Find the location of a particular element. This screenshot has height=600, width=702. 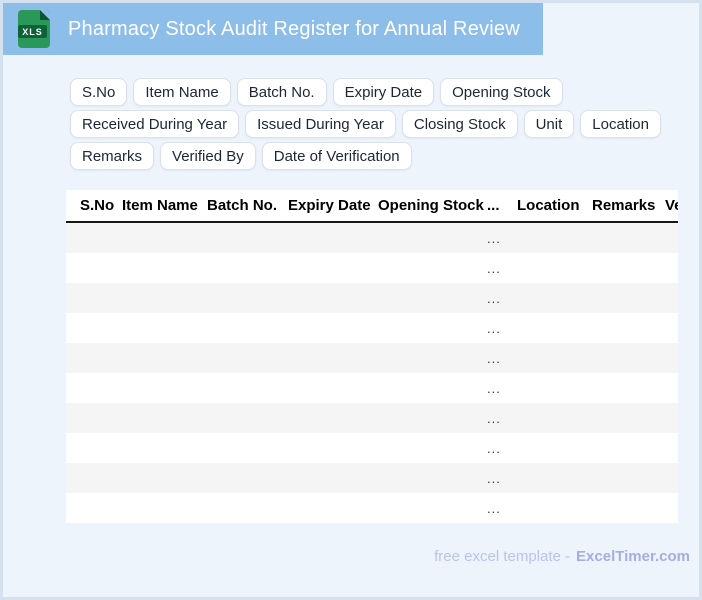

column-header-item-name: Item Name is located at coordinates (160, 205).